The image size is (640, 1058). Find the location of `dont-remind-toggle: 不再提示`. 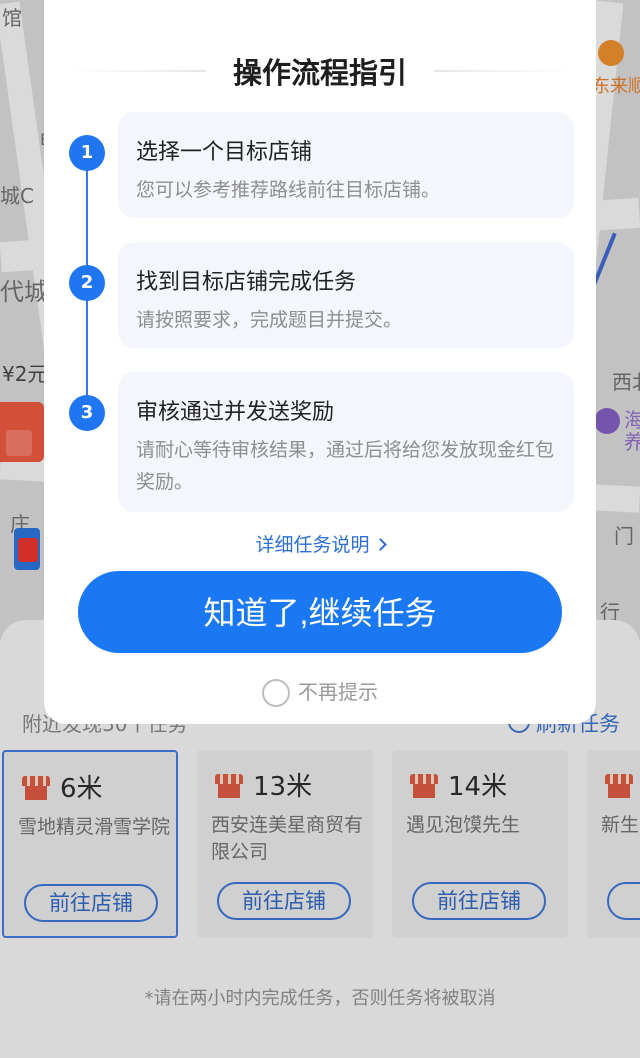

dont-remind-toggle: 不再提示 is located at coordinates (320, 691).